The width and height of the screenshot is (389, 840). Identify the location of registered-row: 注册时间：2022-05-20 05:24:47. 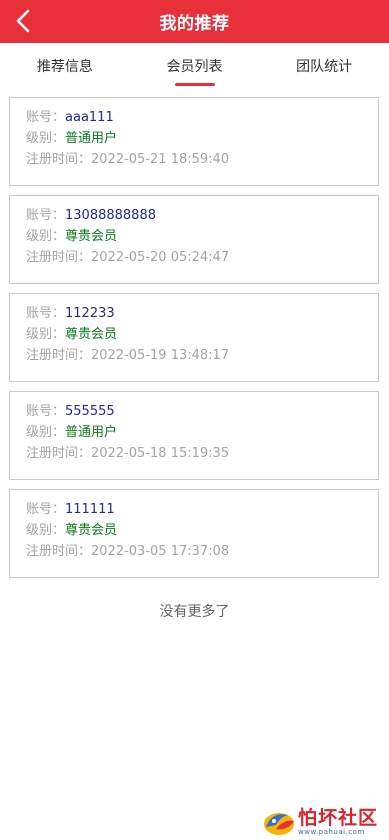
(202, 258).